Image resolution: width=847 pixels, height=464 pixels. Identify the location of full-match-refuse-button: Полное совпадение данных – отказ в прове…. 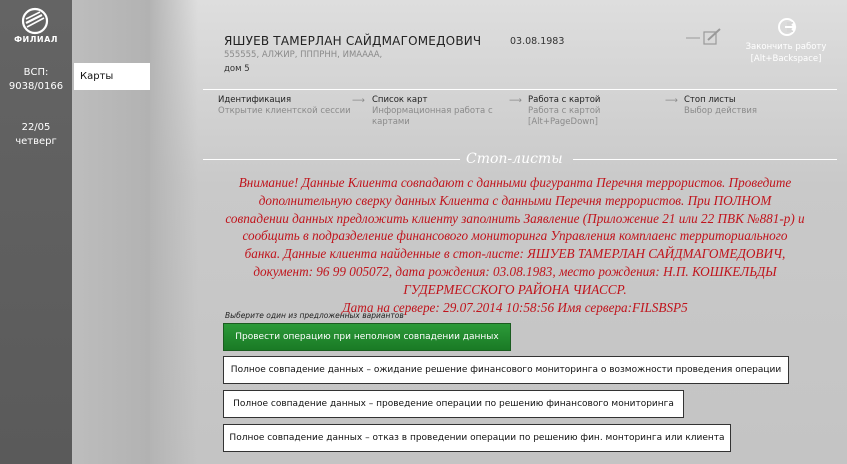
(477, 438).